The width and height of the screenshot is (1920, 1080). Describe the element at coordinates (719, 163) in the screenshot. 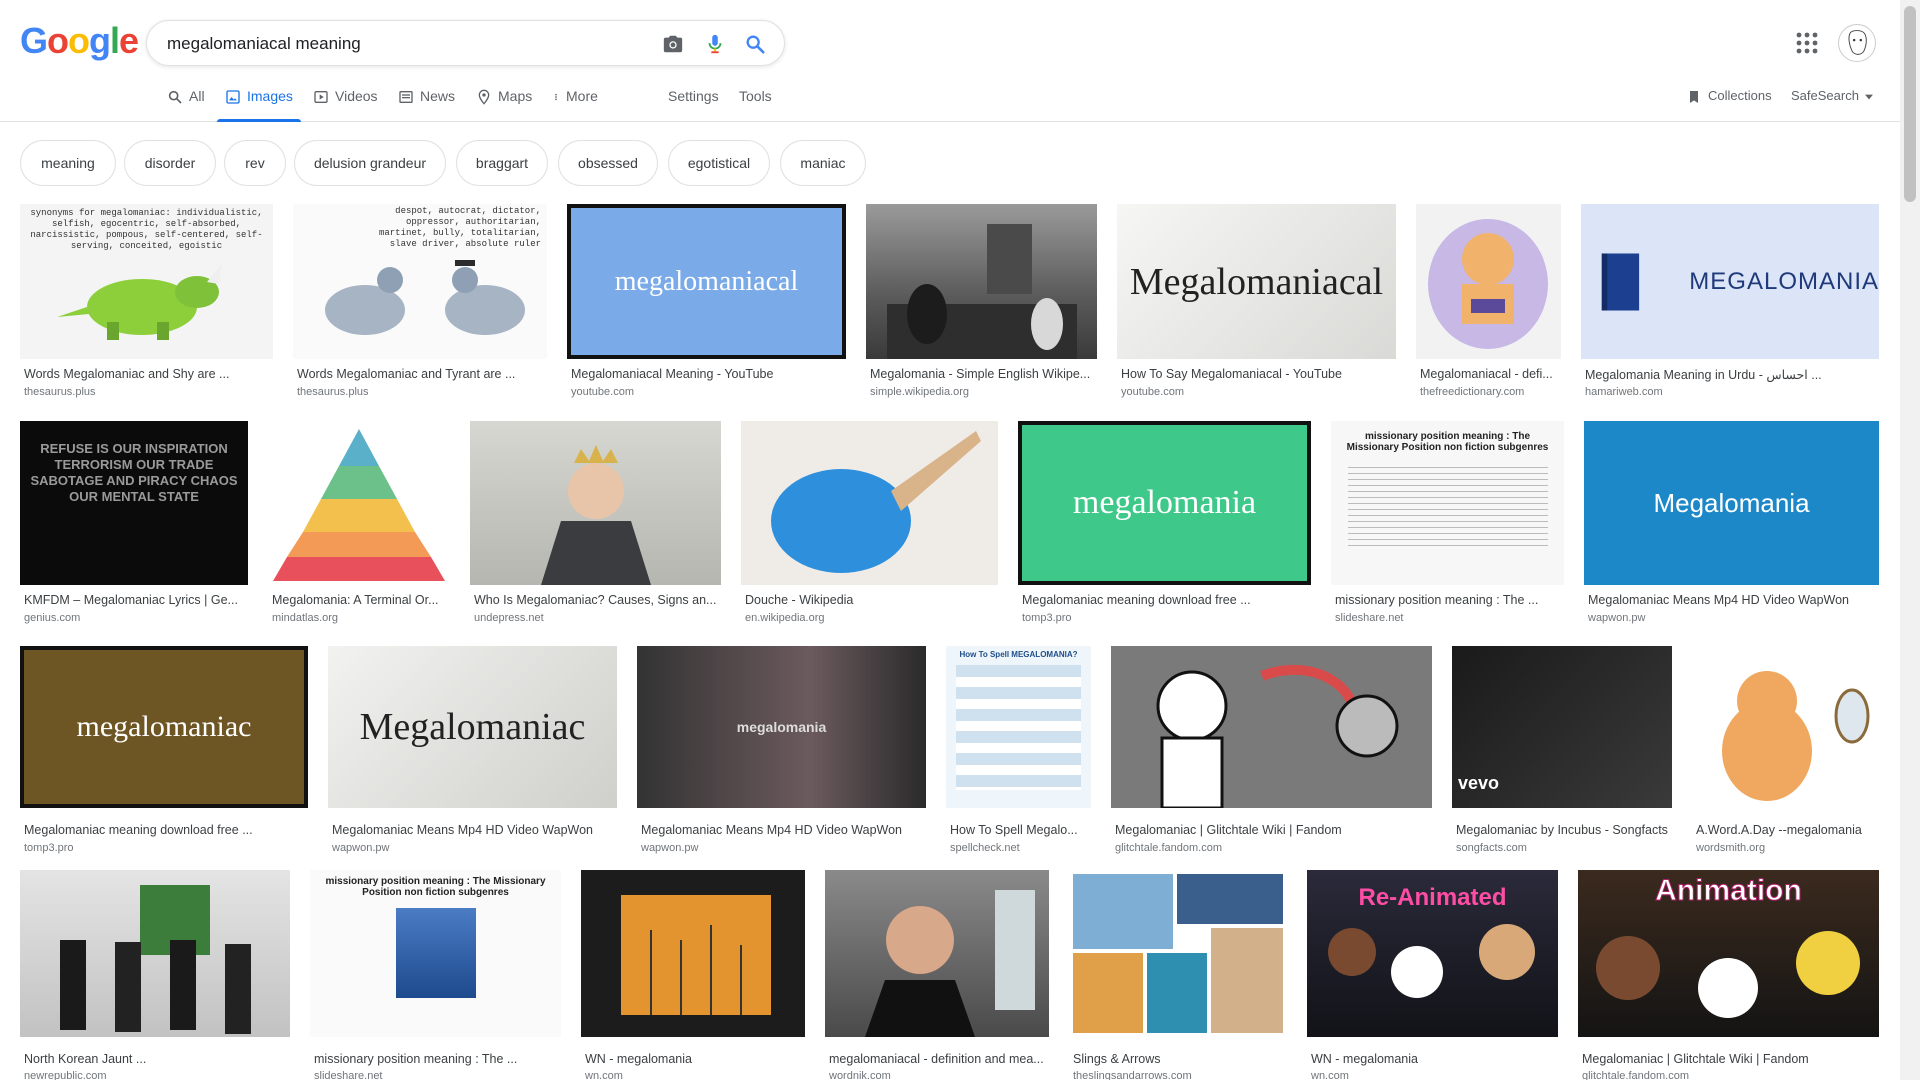

I see `chip-egotistical: egotistical` at that location.